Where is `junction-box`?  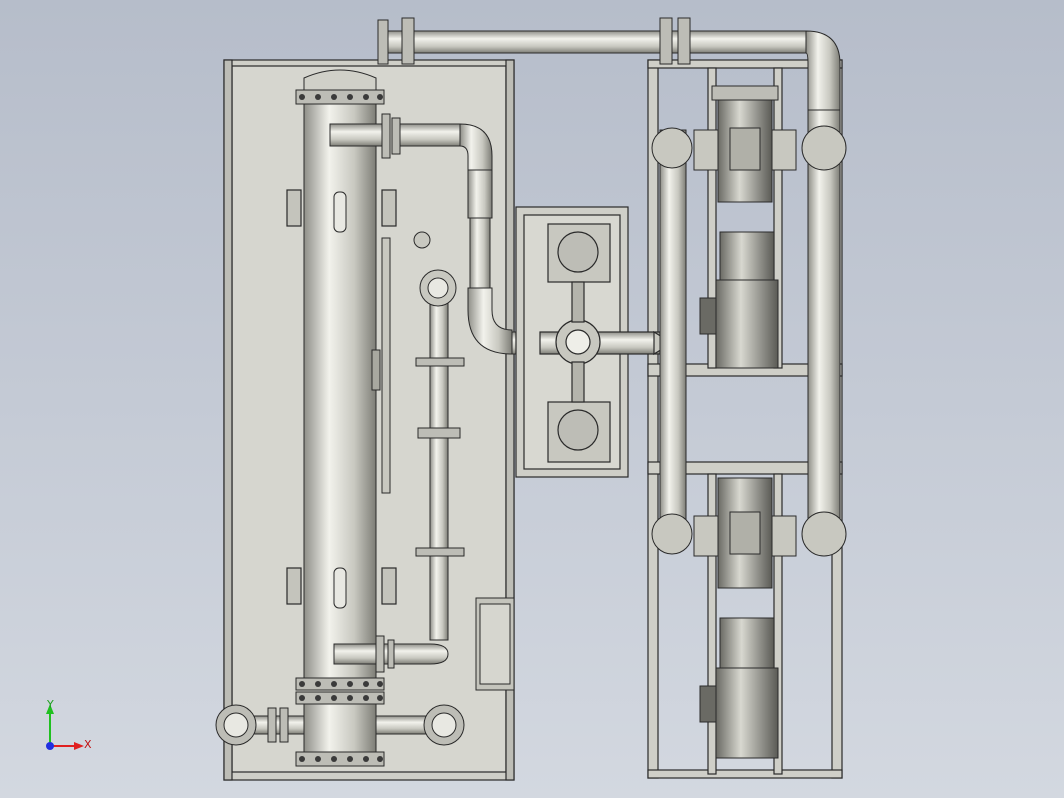 junction-box is located at coordinates (495, 644).